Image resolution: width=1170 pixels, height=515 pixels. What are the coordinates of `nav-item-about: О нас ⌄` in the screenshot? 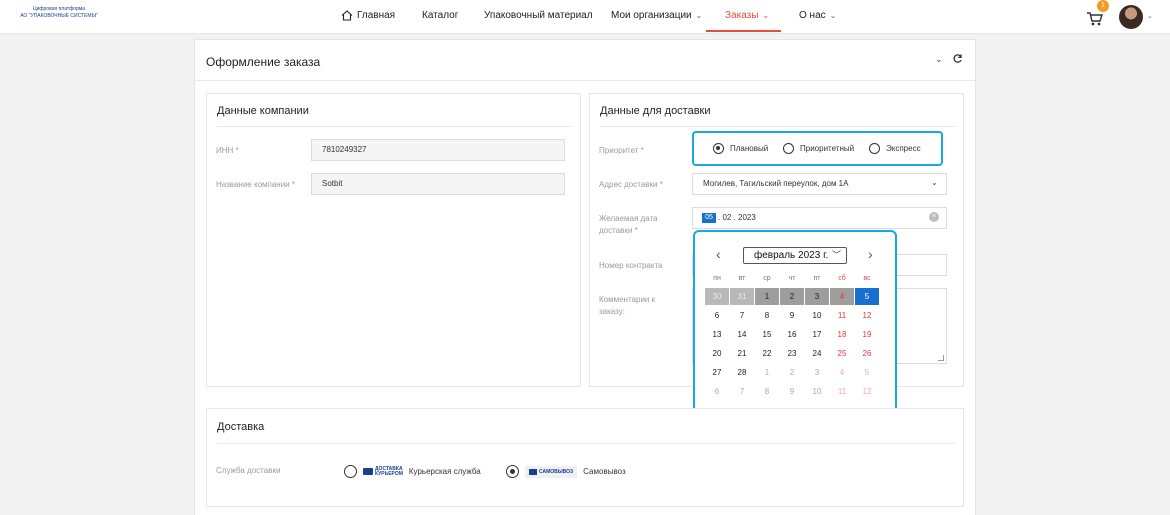 It's located at (817, 15).